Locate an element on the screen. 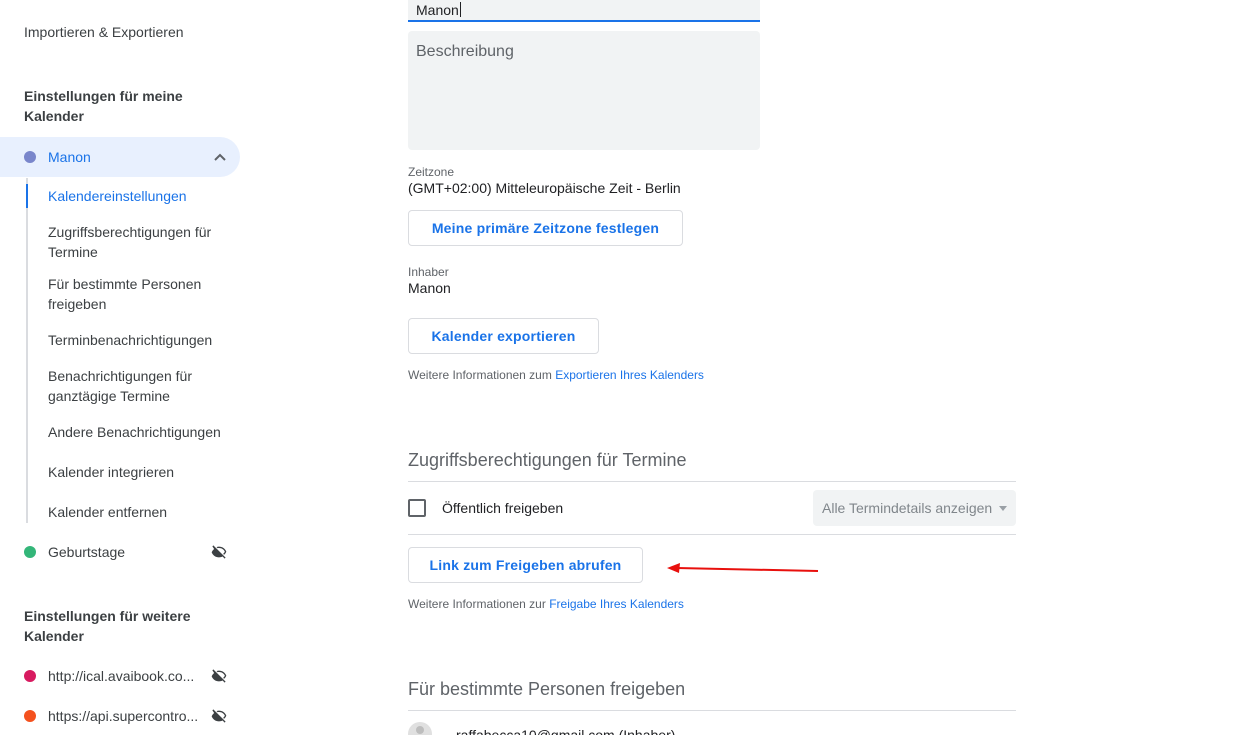 The image size is (1250, 735). sidebar-item-event-notifications: Terminbenachrichtigungen is located at coordinates (140, 340).